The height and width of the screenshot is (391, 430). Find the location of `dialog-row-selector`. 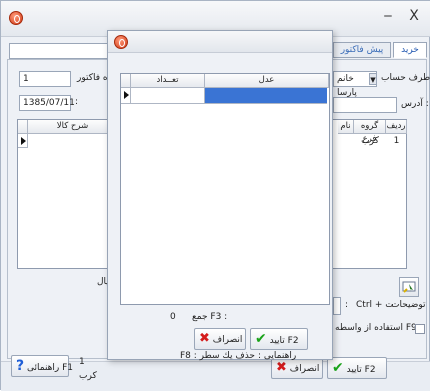

dialog-row-selector is located at coordinates (126, 96).